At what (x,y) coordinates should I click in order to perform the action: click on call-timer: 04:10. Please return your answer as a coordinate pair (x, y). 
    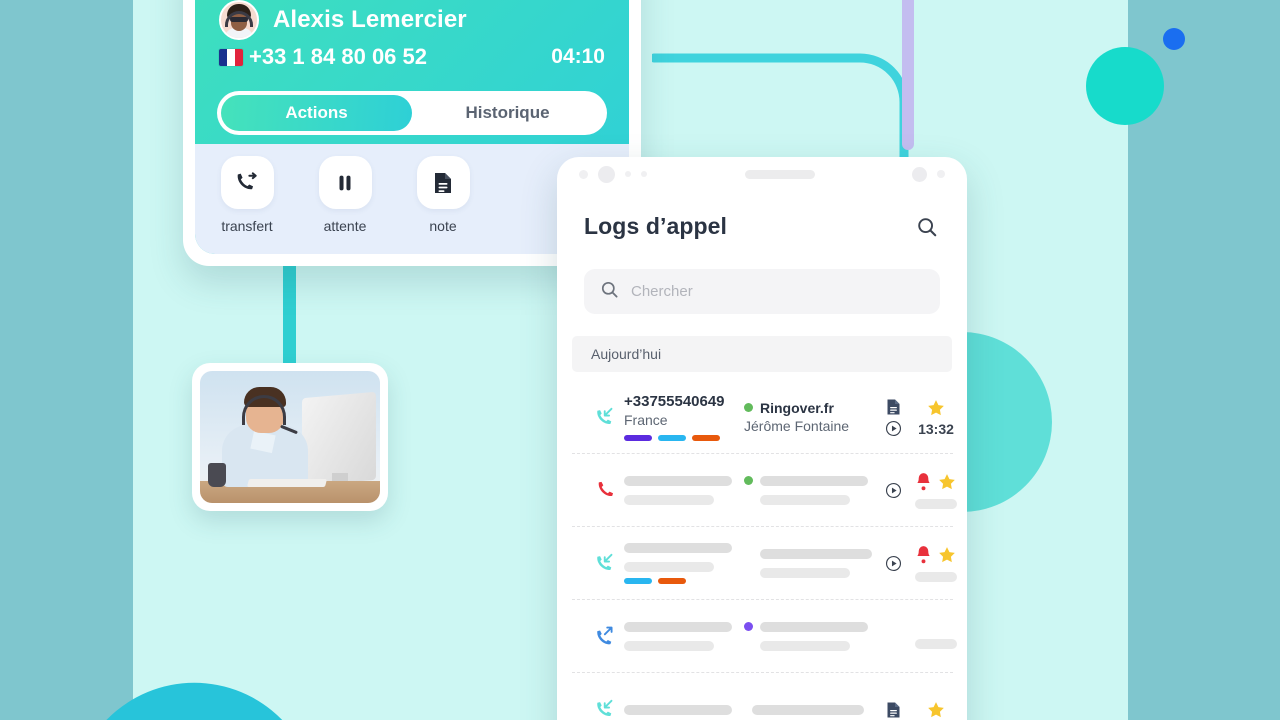
    Looking at the image, I should click on (578, 56).